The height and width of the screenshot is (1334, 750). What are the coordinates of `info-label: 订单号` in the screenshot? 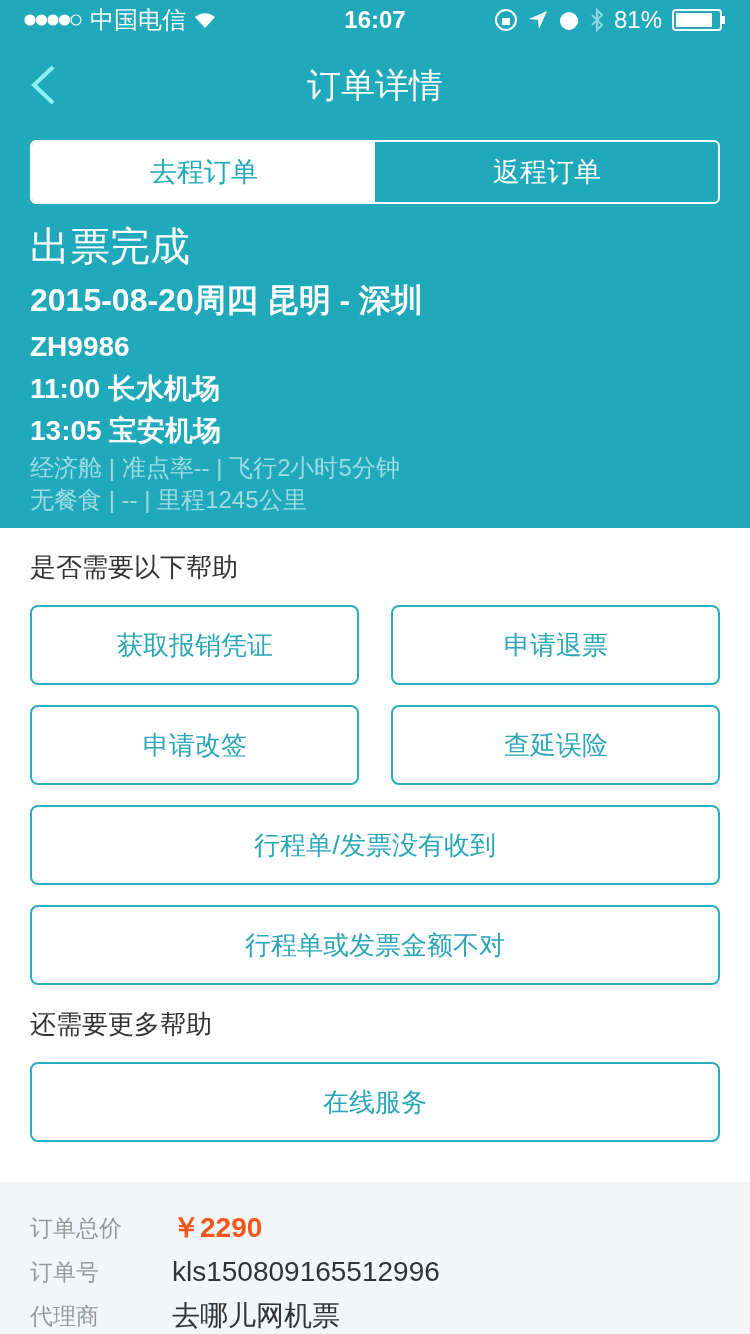 It's located at (65, 1272).